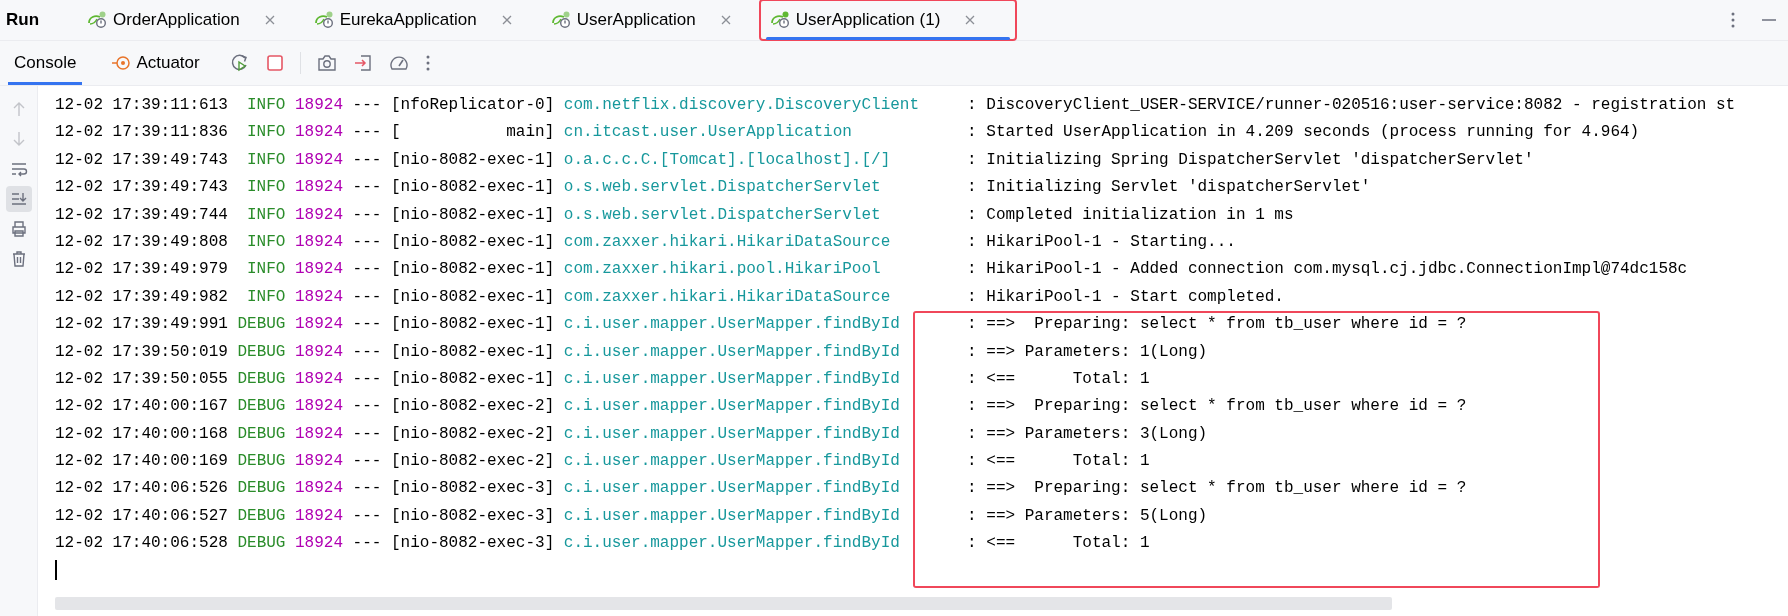 The image size is (1788, 616). I want to click on log-time: 12-02 17:39:50:055, so click(141, 379).